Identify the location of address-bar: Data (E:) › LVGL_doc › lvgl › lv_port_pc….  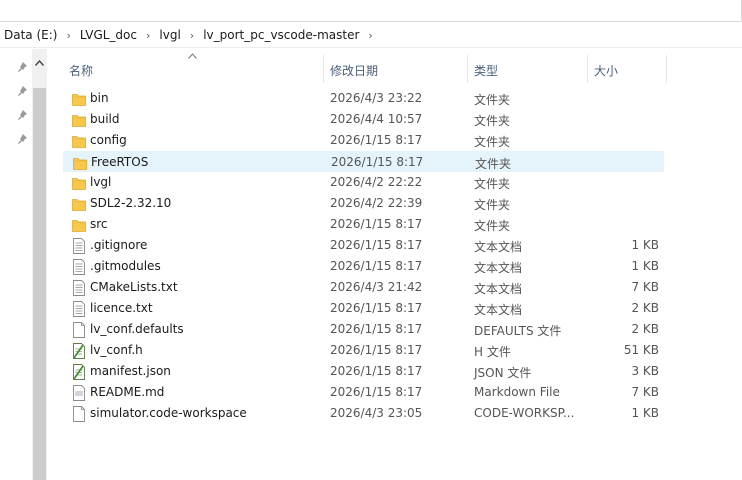
(371, 35).